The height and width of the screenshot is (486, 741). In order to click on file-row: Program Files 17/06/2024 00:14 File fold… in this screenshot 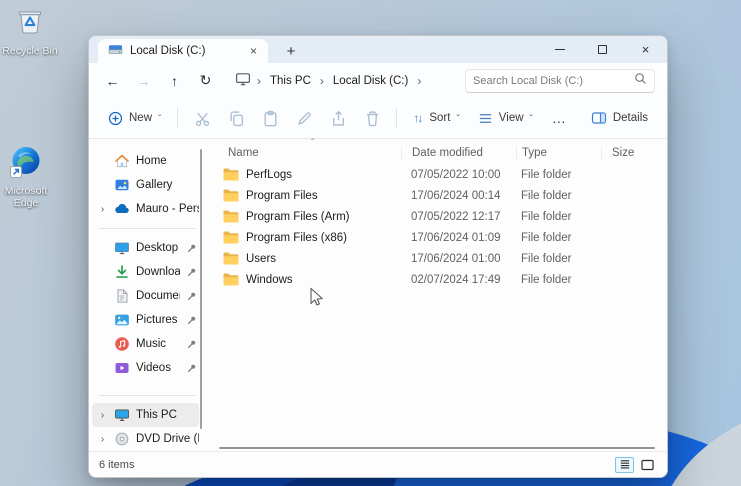, I will do `click(436, 195)`.